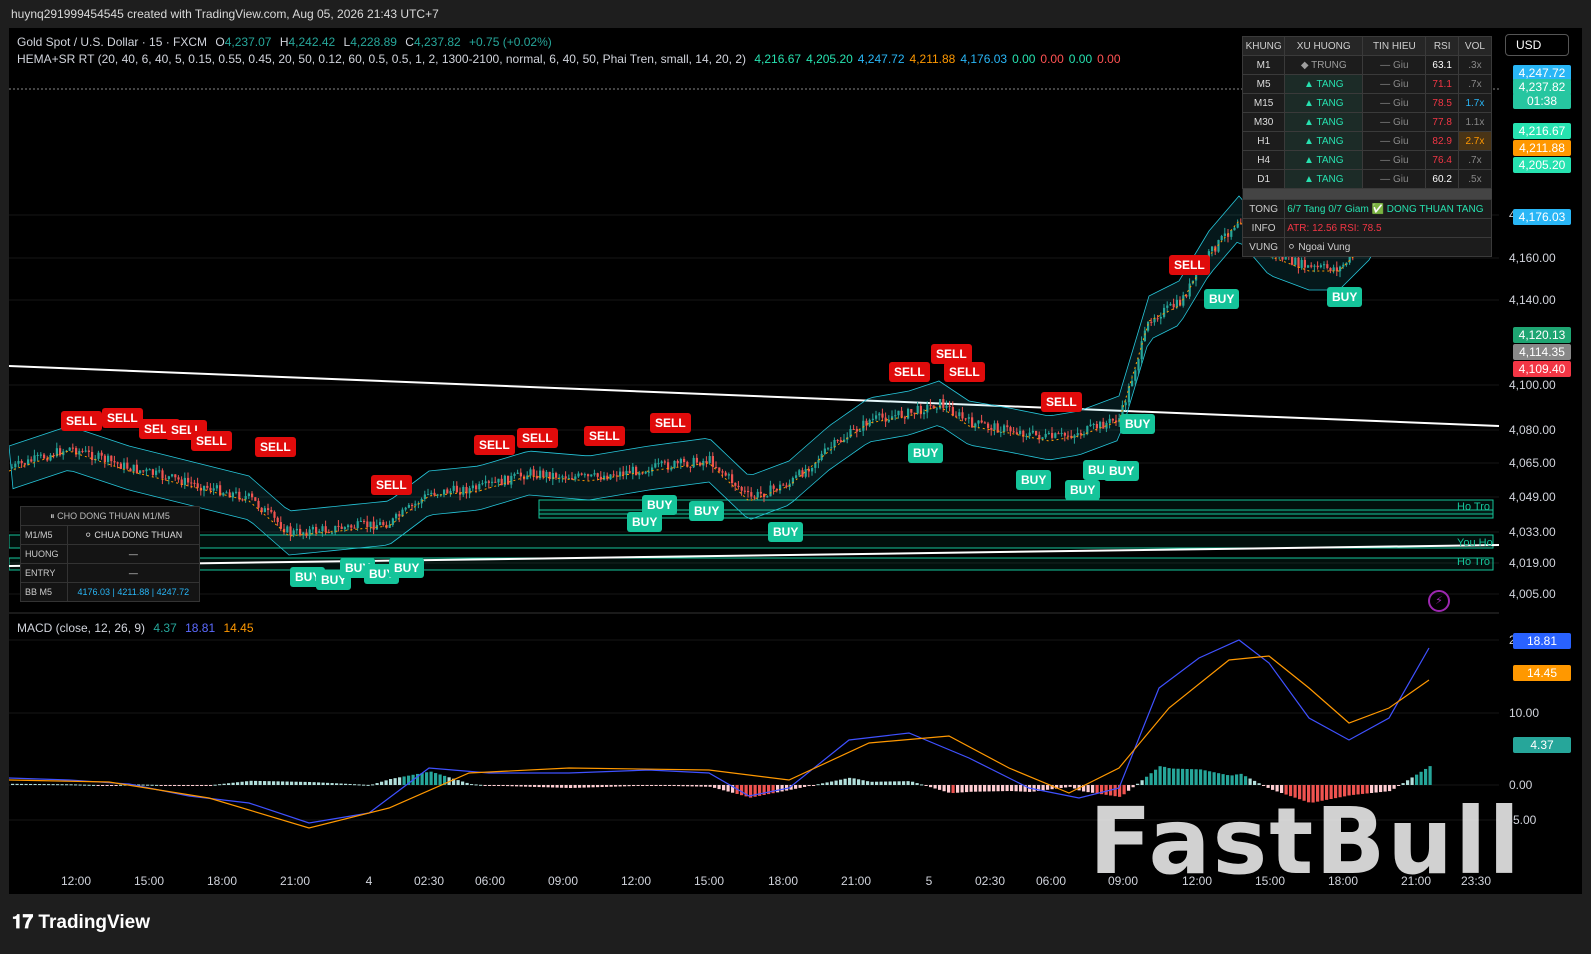  Describe the element at coordinates (1532, 497) in the screenshot. I see `price-axis-label: 4,049.00` at that location.